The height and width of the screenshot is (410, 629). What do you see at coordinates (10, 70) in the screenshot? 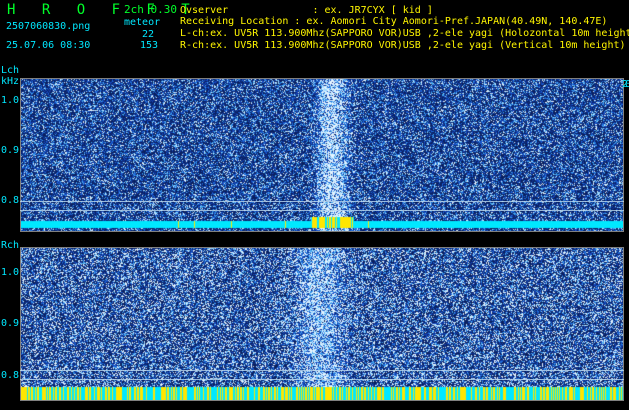
I see `lch-title: Lch` at bounding box center [10, 70].